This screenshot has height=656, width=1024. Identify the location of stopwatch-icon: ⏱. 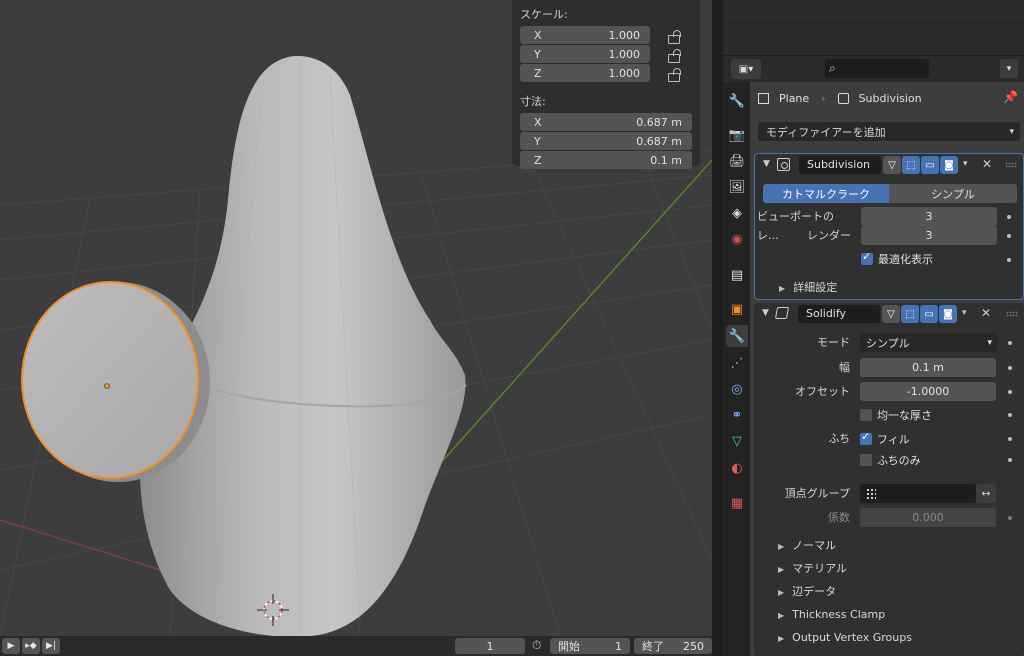
(536, 645).